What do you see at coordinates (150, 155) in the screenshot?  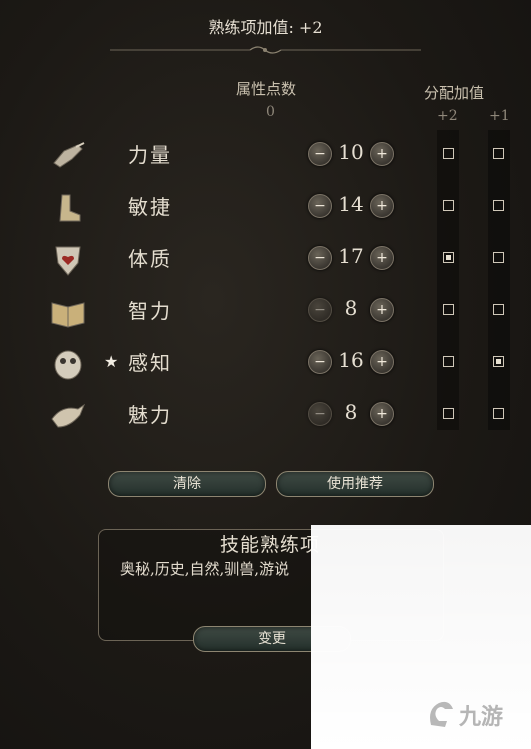 I see `attribute-label: 力量` at bounding box center [150, 155].